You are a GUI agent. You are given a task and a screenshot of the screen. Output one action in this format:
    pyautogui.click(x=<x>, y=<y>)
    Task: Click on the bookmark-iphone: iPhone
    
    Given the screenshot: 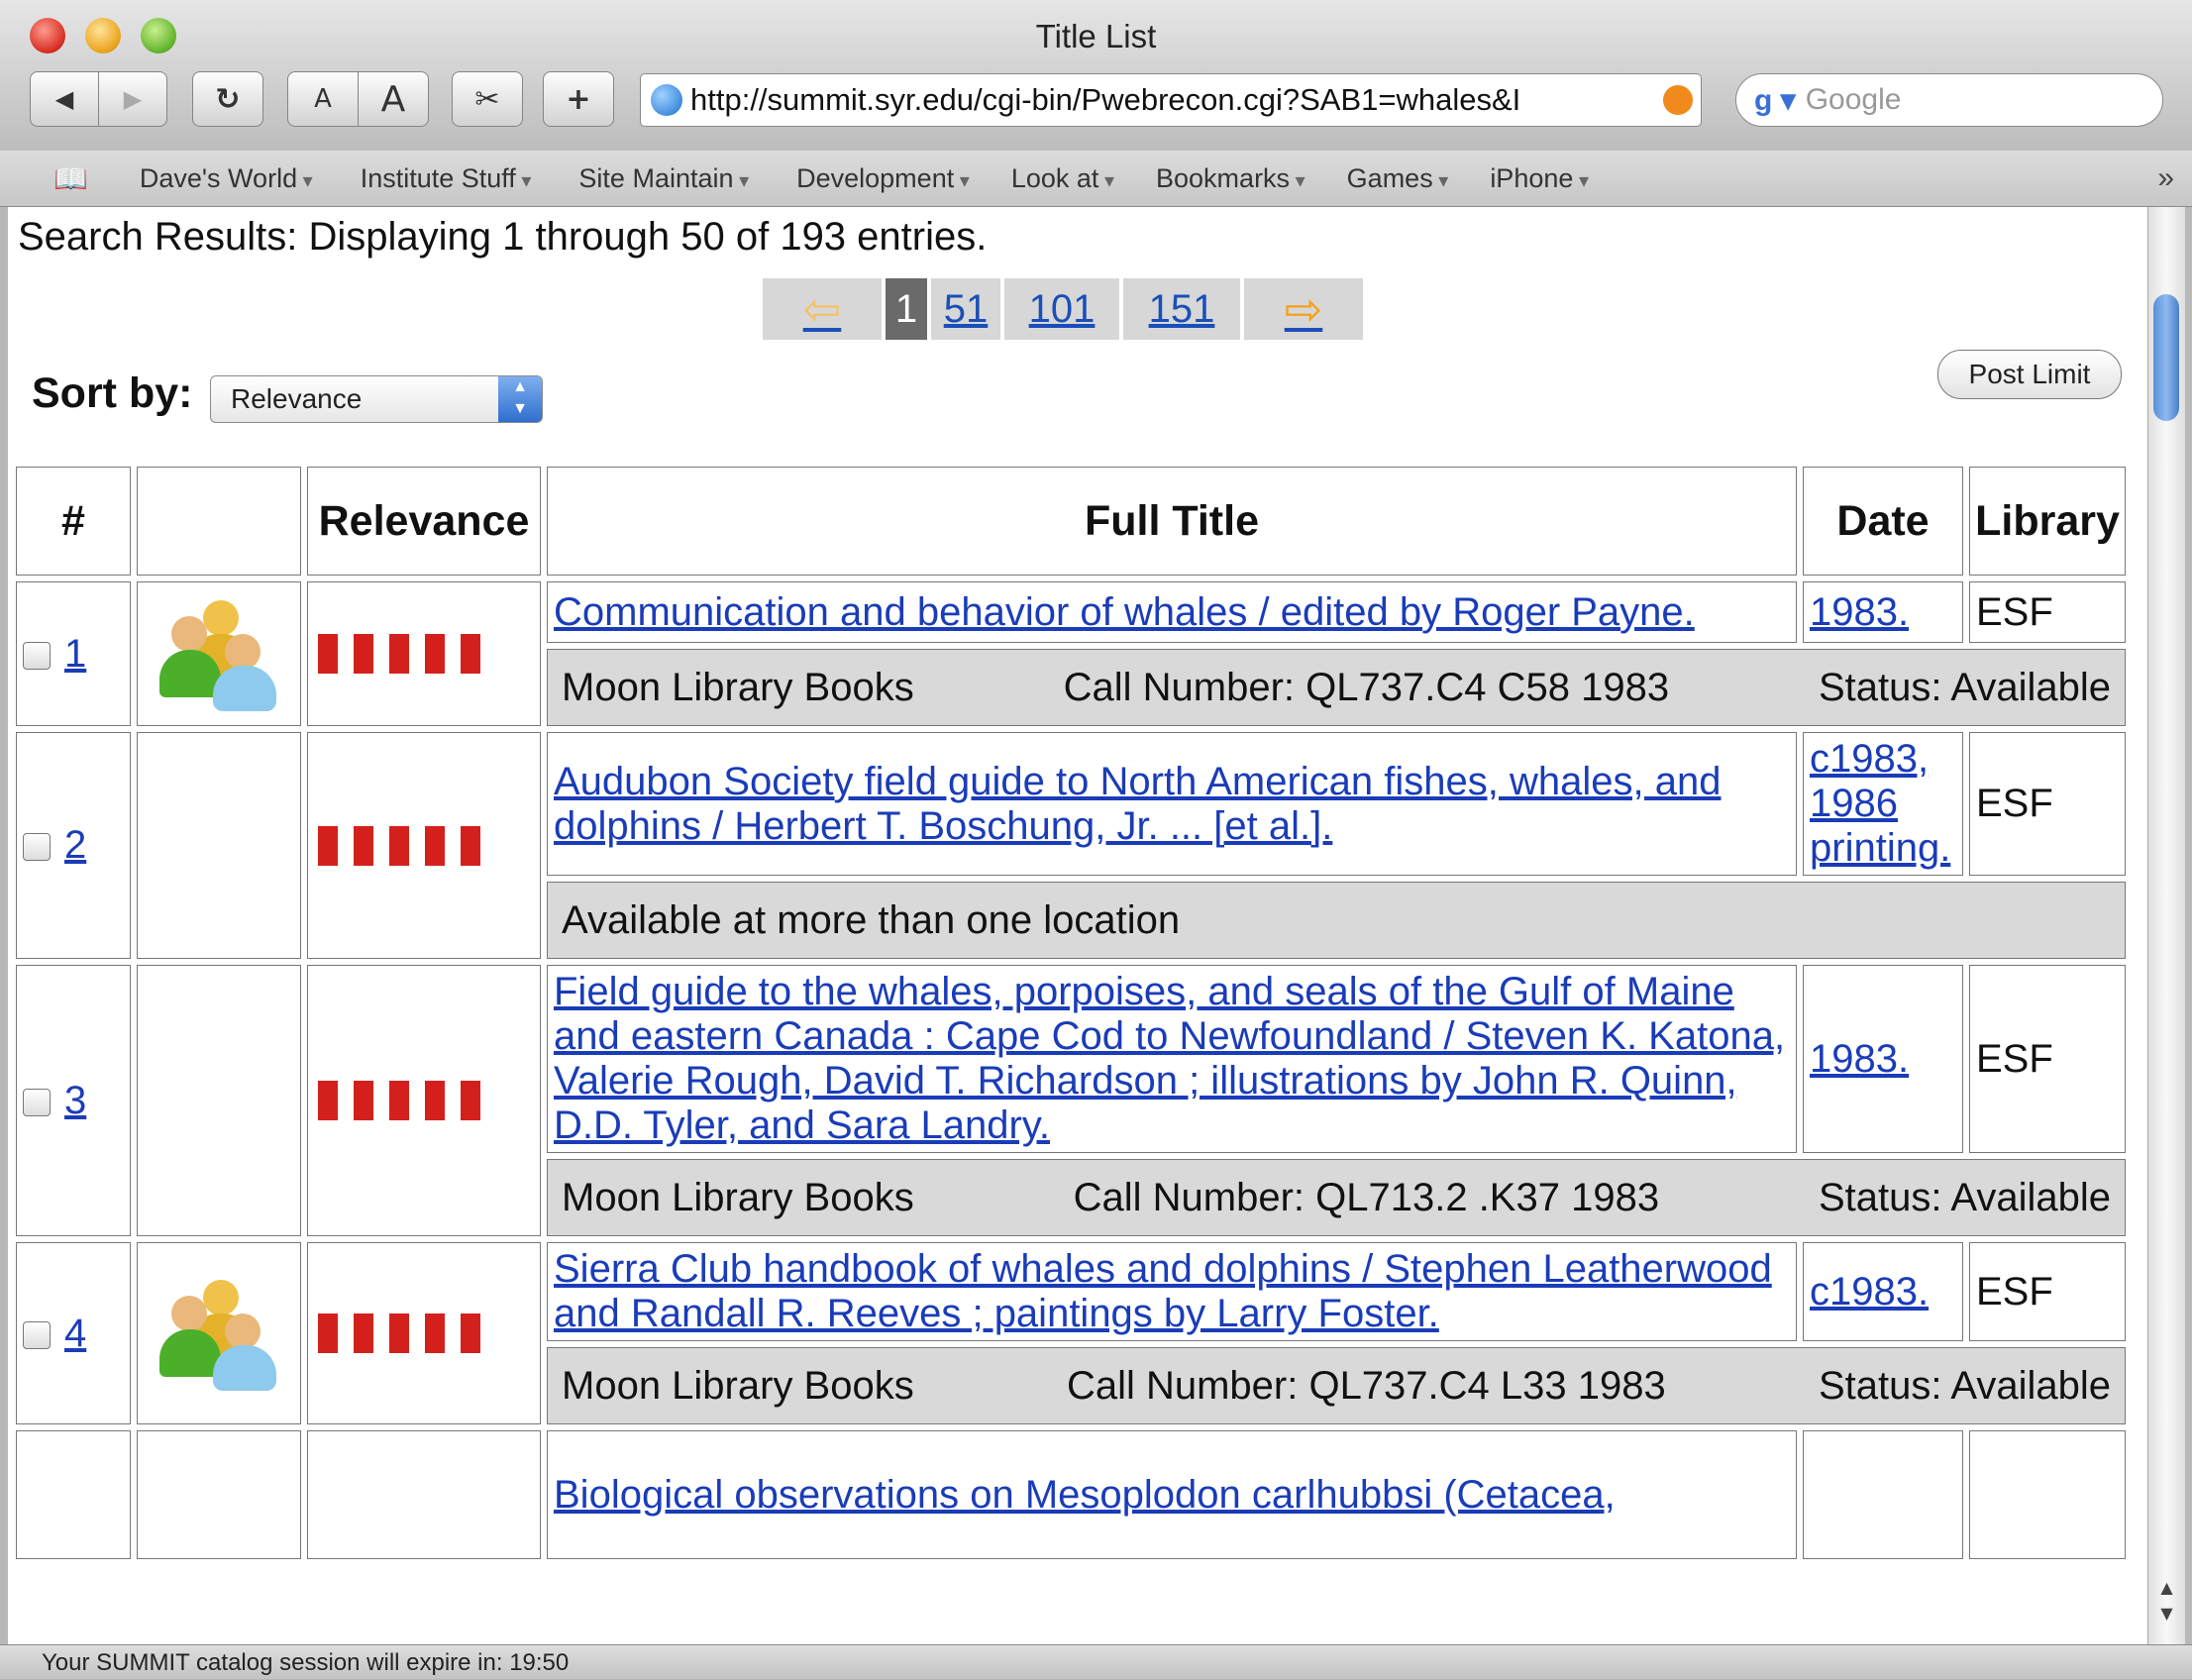 What is the action you would take?
    pyautogui.click(x=1540, y=178)
    